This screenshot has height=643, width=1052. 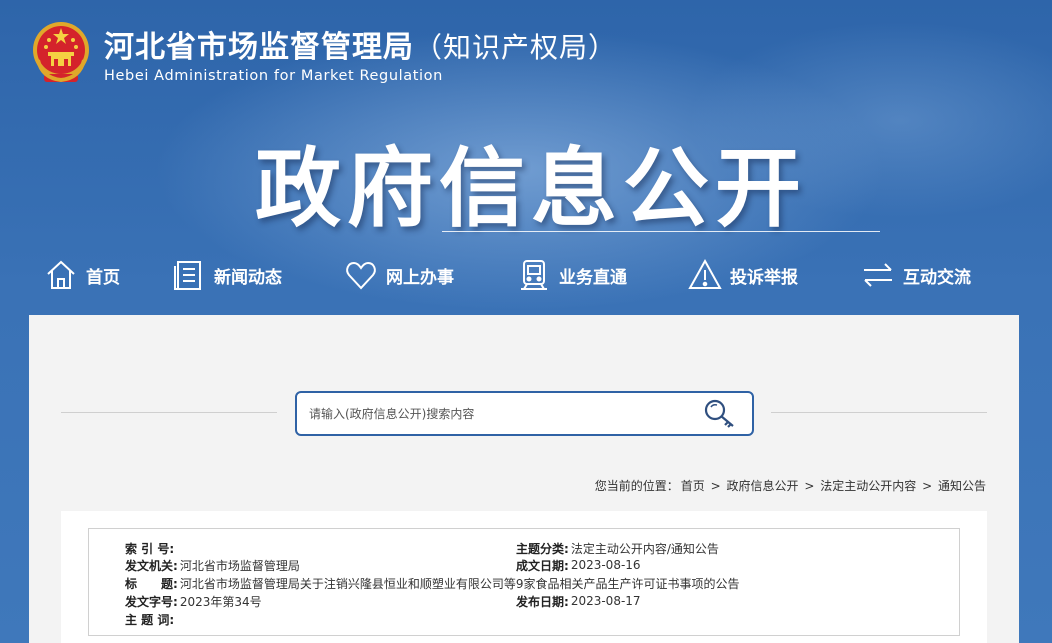 What do you see at coordinates (605, 565) in the screenshot?
I see `meta-date-made-value: 2023-08-16` at bounding box center [605, 565].